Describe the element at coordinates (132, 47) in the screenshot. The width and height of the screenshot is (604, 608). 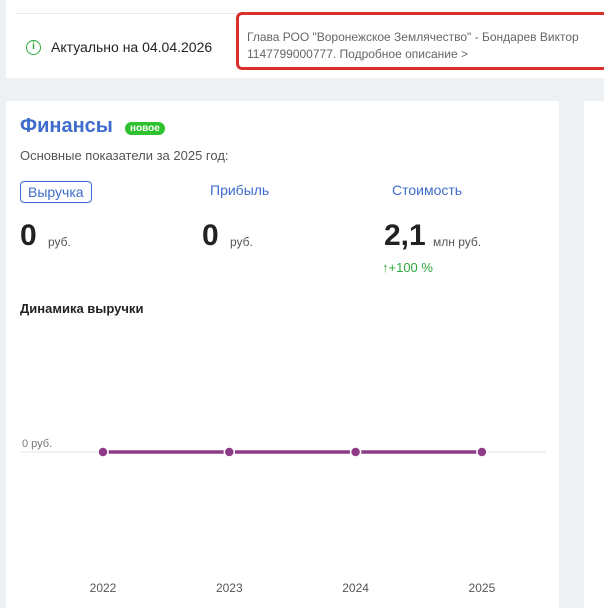
I see `actual-date-text: Актуально на 04.04.2026` at that location.